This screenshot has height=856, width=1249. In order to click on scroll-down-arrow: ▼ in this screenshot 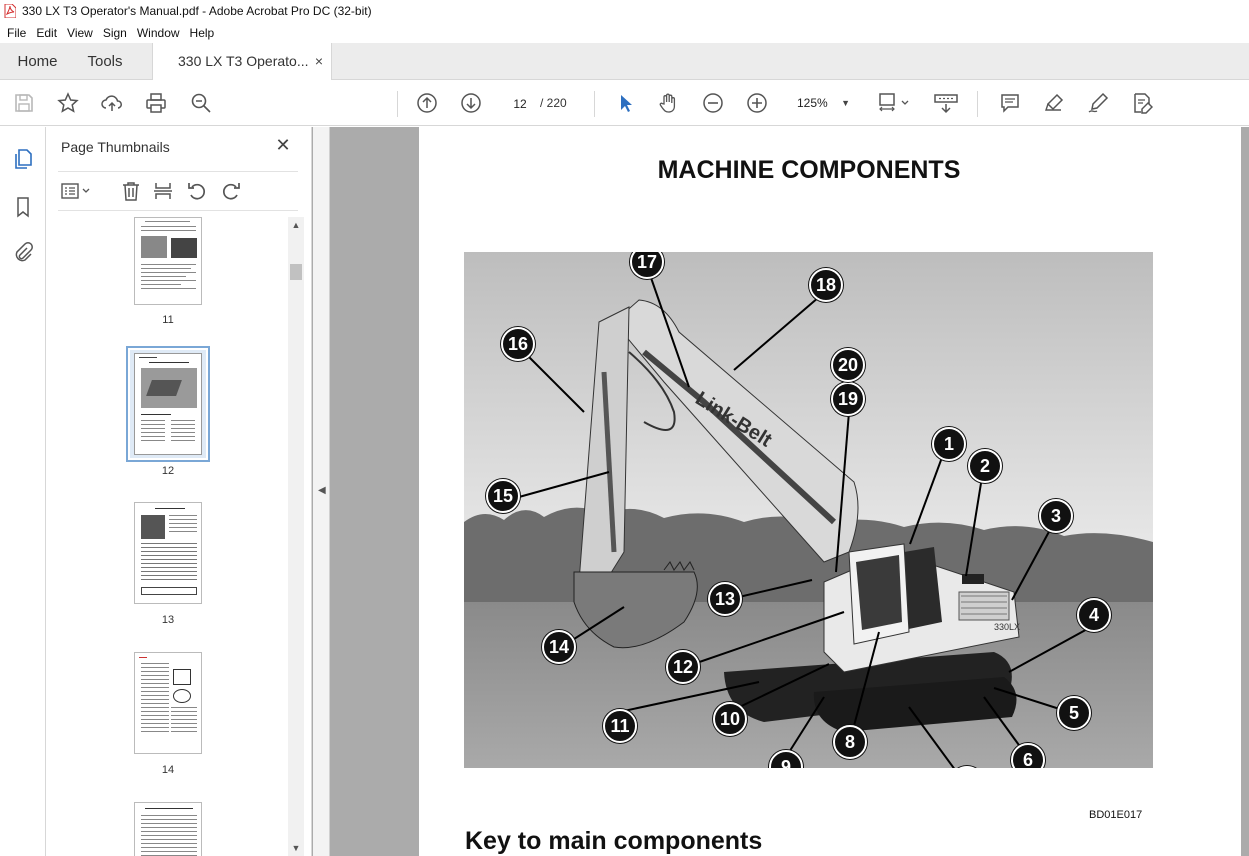, I will do `click(296, 848)`.